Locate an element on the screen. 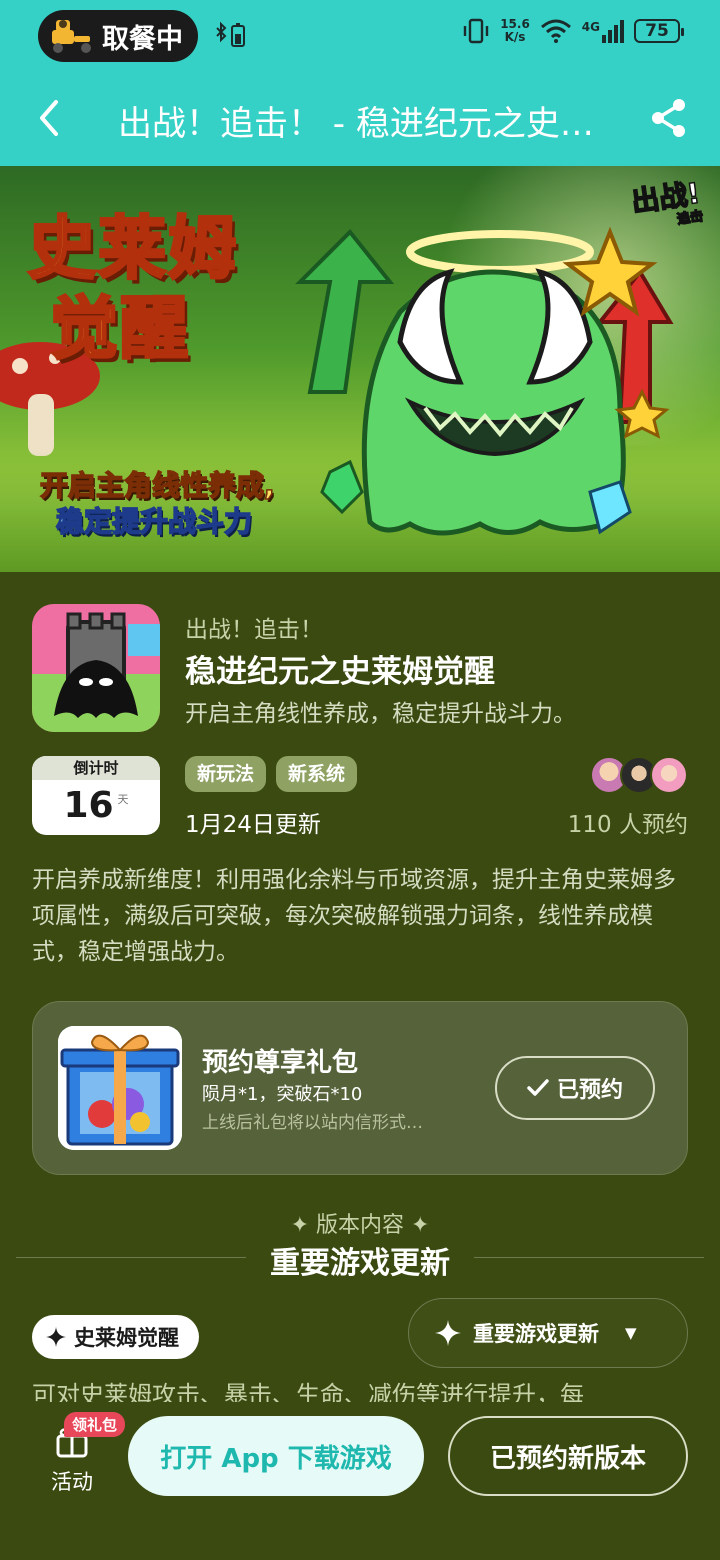  app-icon is located at coordinates (96, 668).